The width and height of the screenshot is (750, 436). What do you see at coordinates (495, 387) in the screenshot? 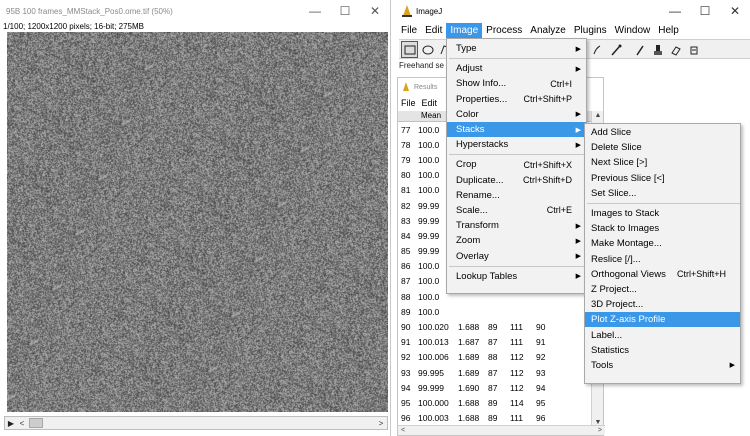
I see `table-row: 94 99.999 1.690 87 112 94` at bounding box center [495, 387].